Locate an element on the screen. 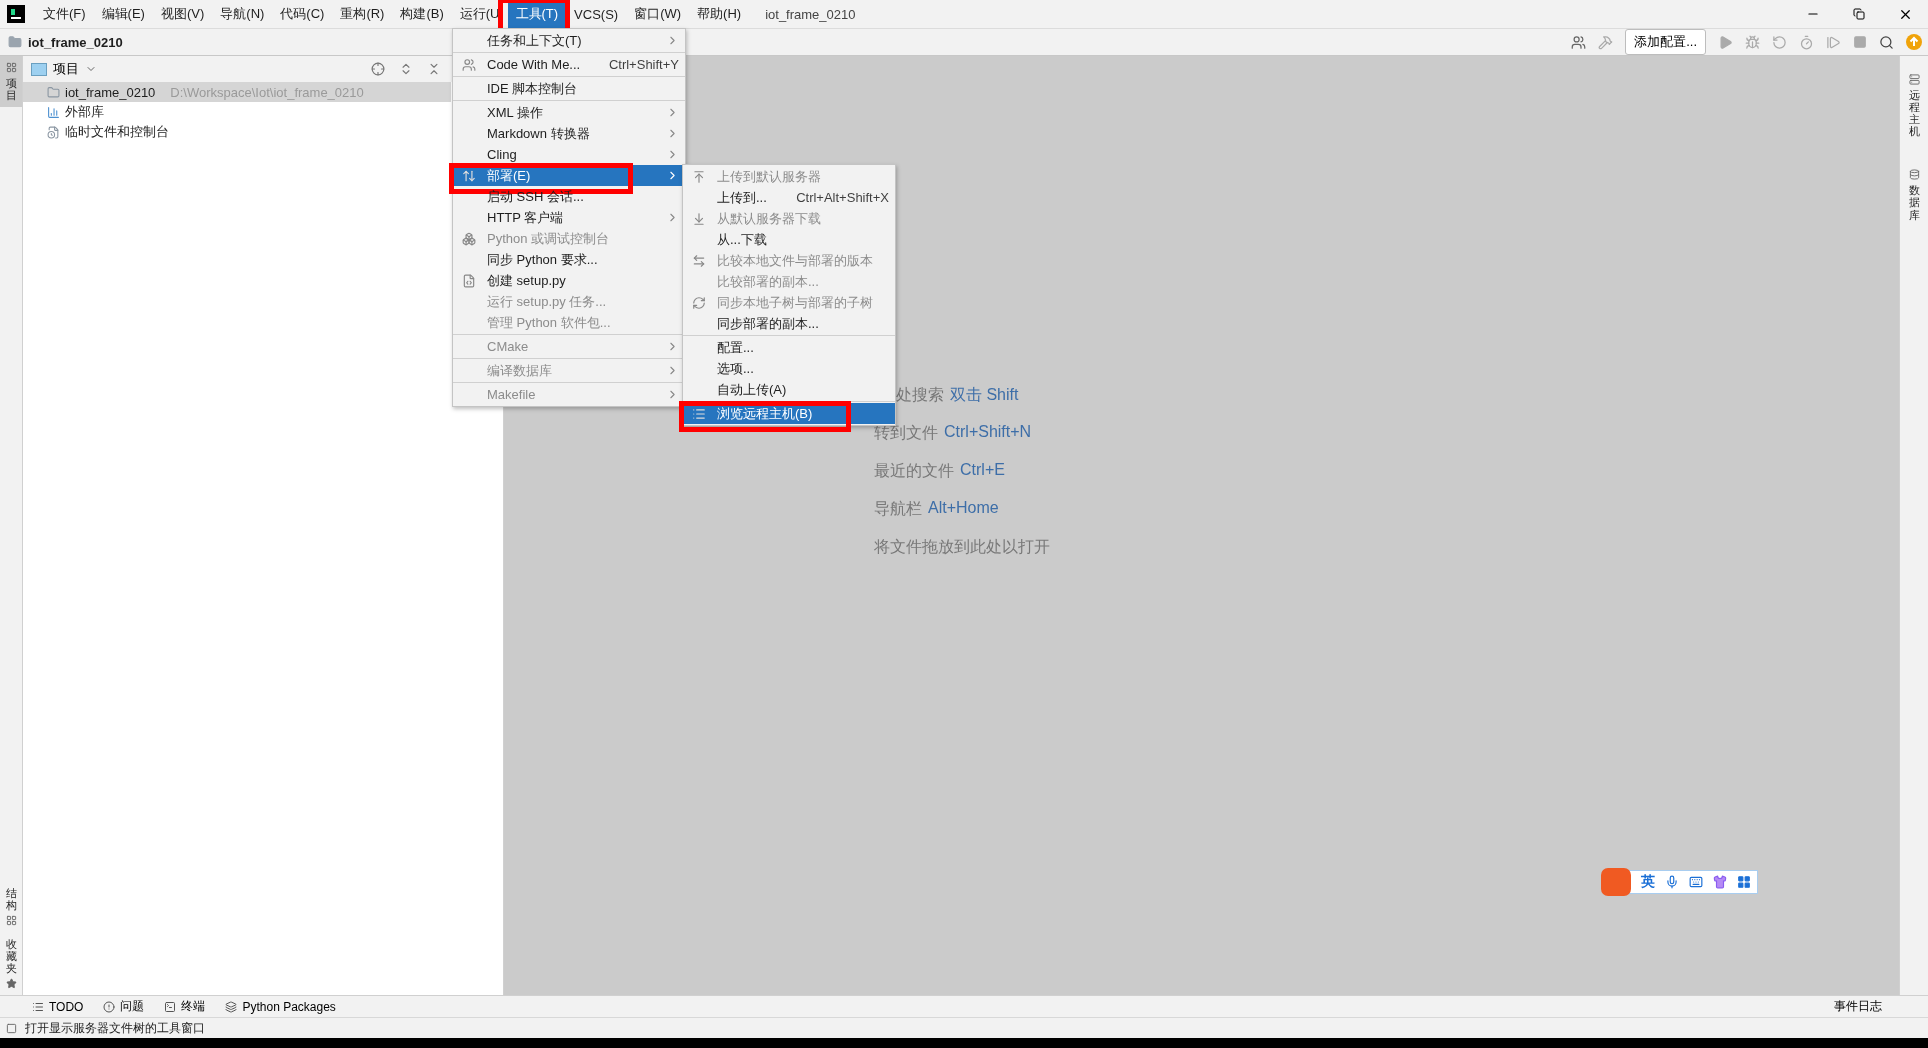 The width and height of the screenshot is (1928, 1048). project-name: iot_frame_0210 is located at coordinates (75, 42).